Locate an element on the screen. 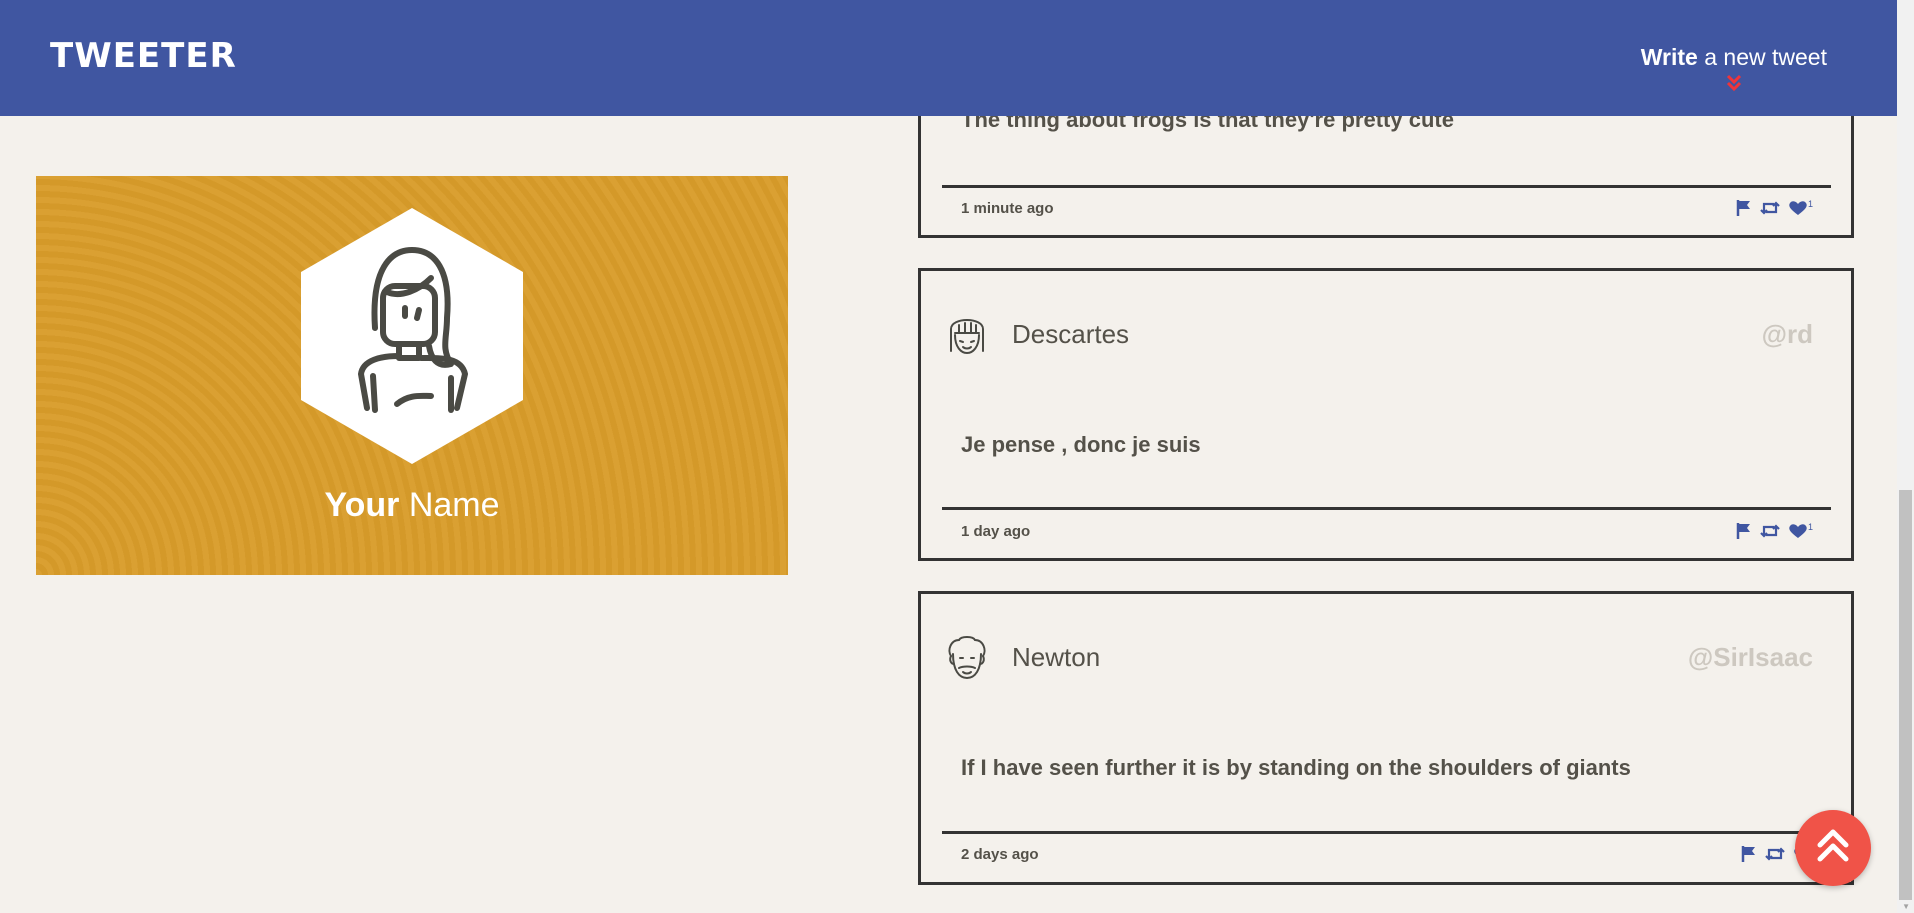 The width and height of the screenshot is (1914, 913). double-chevron-up-icon is located at coordinates (1833, 845).